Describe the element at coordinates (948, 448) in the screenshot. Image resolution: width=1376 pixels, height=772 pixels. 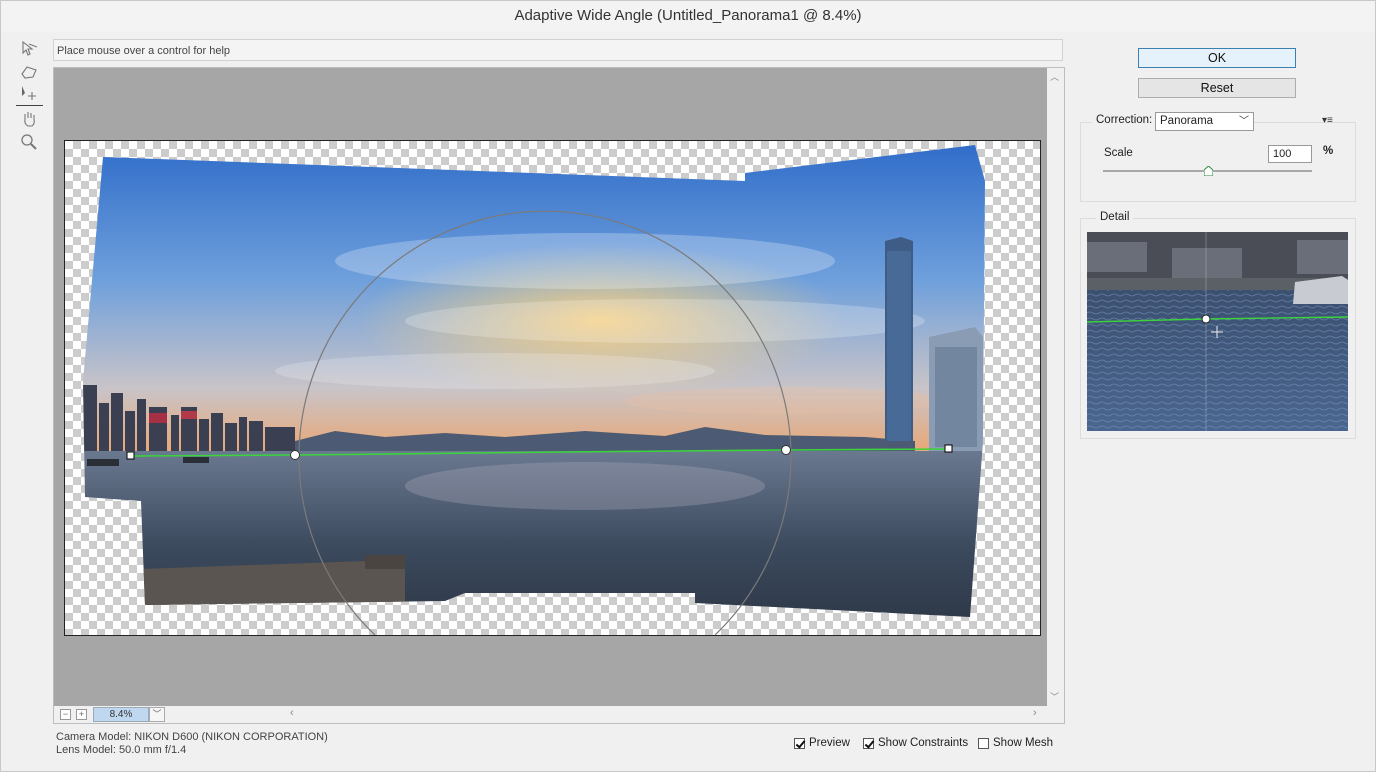
I see `constraint-endpoint-right` at that location.